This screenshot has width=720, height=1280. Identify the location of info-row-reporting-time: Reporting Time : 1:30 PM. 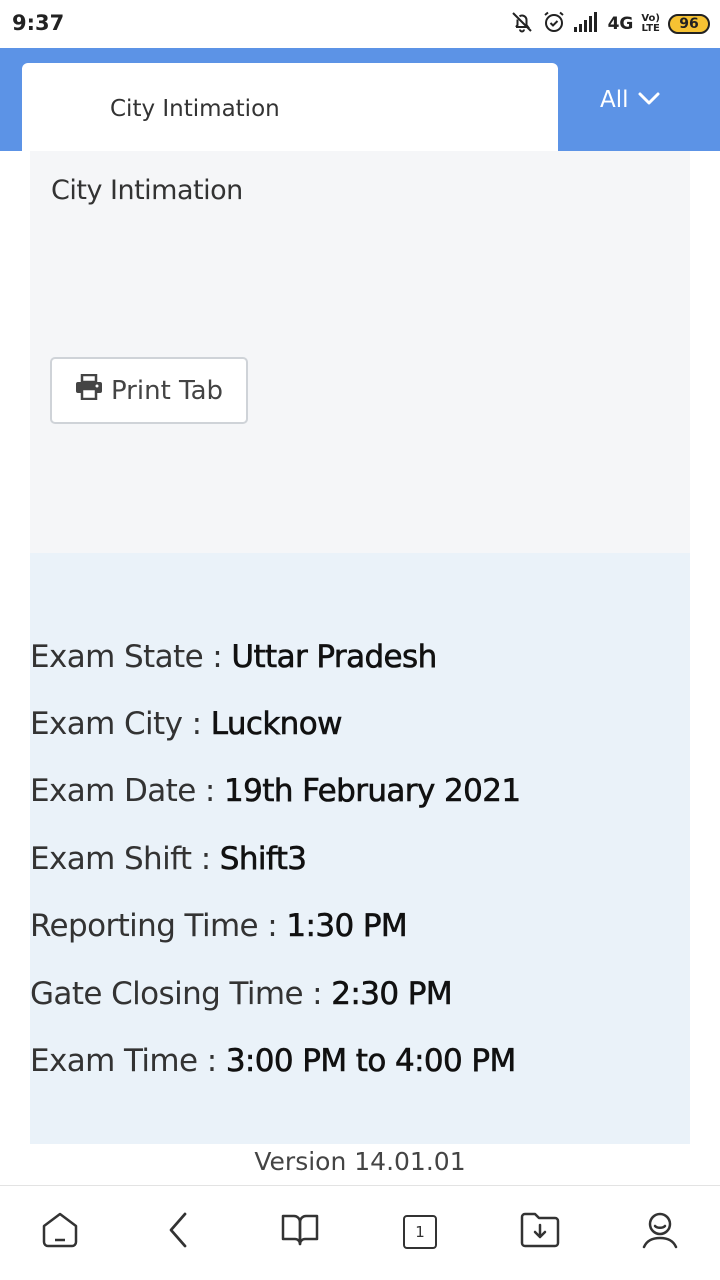
(219, 926).